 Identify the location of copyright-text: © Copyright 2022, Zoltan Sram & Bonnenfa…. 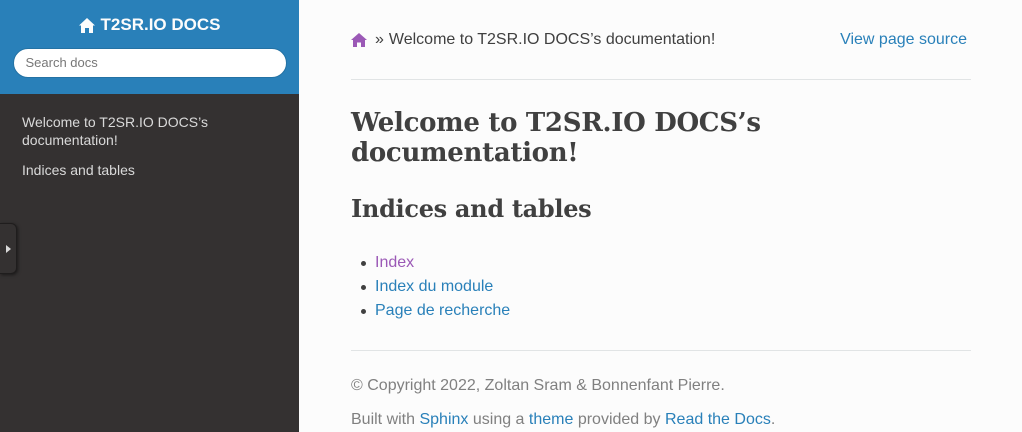
(538, 385).